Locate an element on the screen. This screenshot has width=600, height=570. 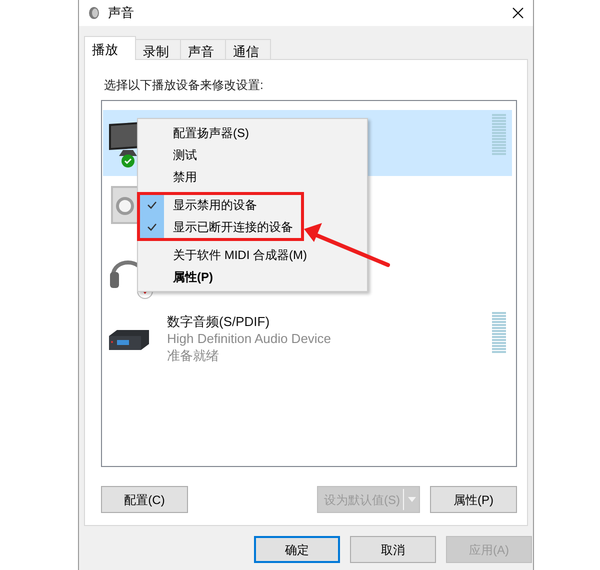
window-title: 声音 is located at coordinates (121, 13).